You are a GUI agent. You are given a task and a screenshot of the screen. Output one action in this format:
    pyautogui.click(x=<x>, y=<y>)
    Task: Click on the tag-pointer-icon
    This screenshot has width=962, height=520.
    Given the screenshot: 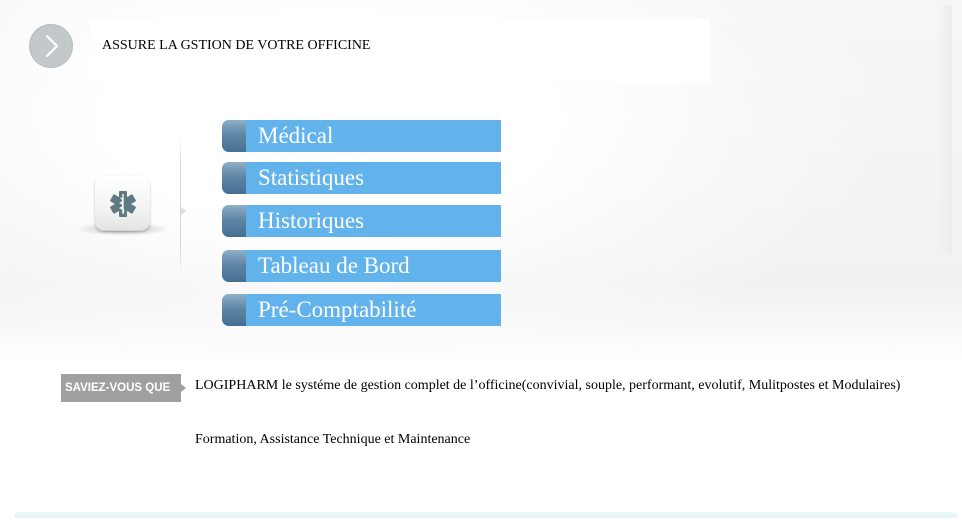 What is the action you would take?
    pyautogui.click(x=183, y=388)
    